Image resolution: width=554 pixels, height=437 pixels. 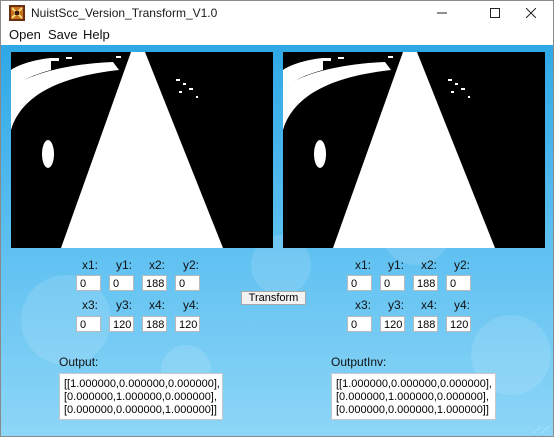 I want to click on menu-bar: Open Save Help, so click(x=277, y=35).